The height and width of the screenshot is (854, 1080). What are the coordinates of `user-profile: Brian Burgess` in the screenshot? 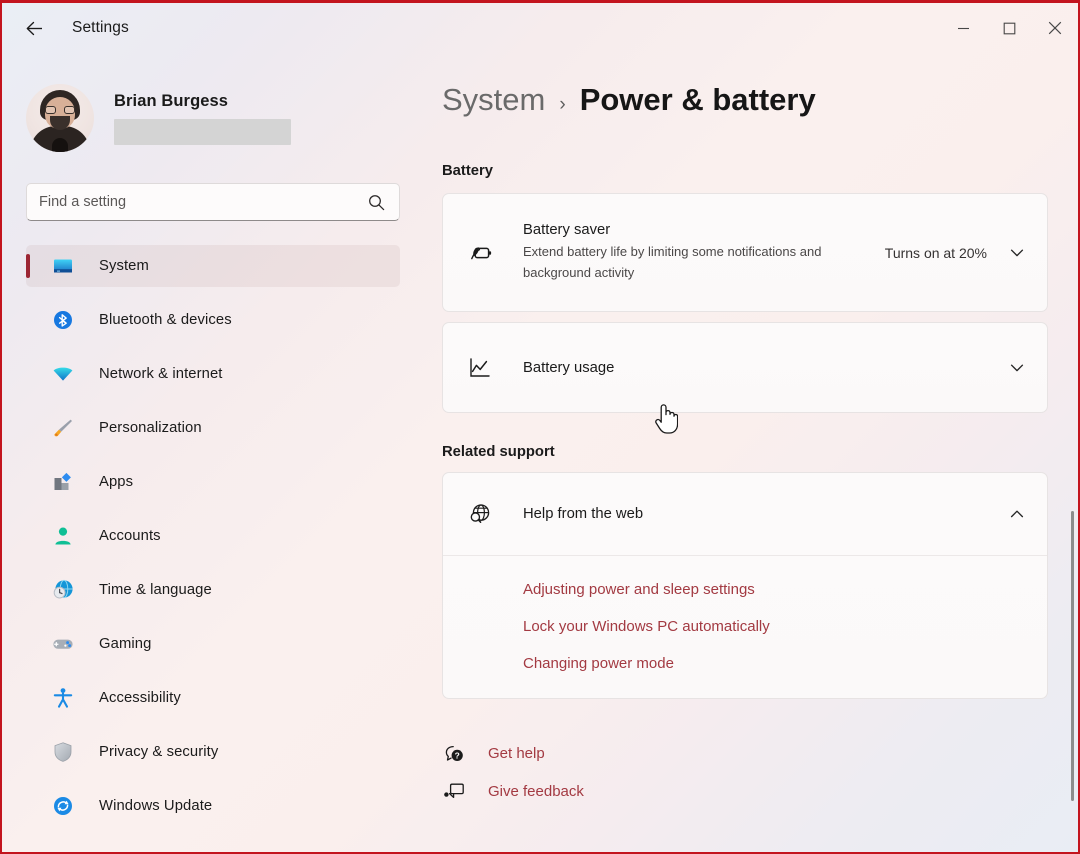 It's located at (224, 118).